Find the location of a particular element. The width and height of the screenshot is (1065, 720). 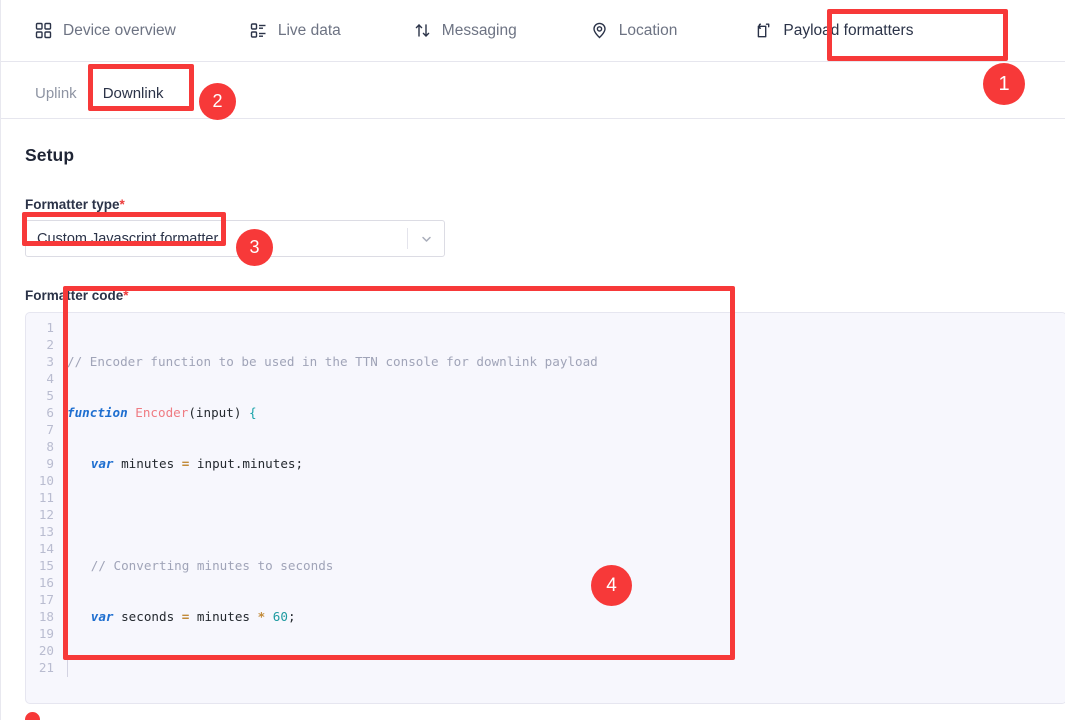

nav-item-live-data: Live data is located at coordinates (295, 31).